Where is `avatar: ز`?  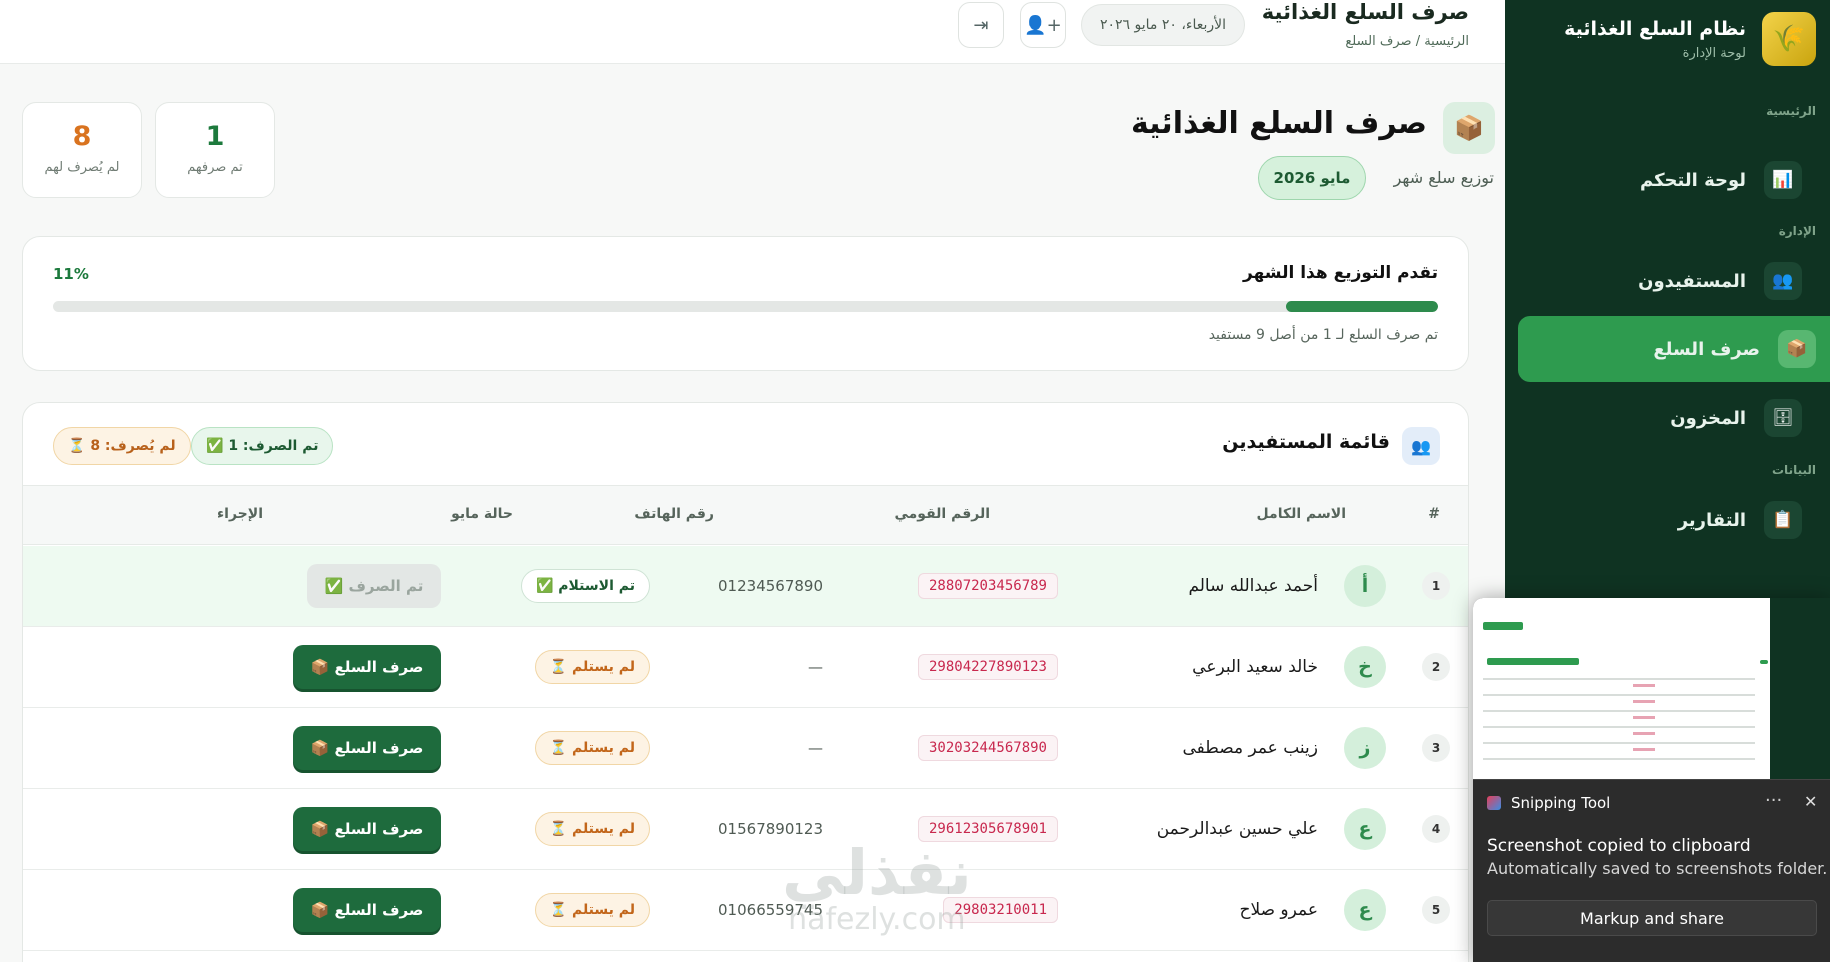 avatar: ز is located at coordinates (1365, 748).